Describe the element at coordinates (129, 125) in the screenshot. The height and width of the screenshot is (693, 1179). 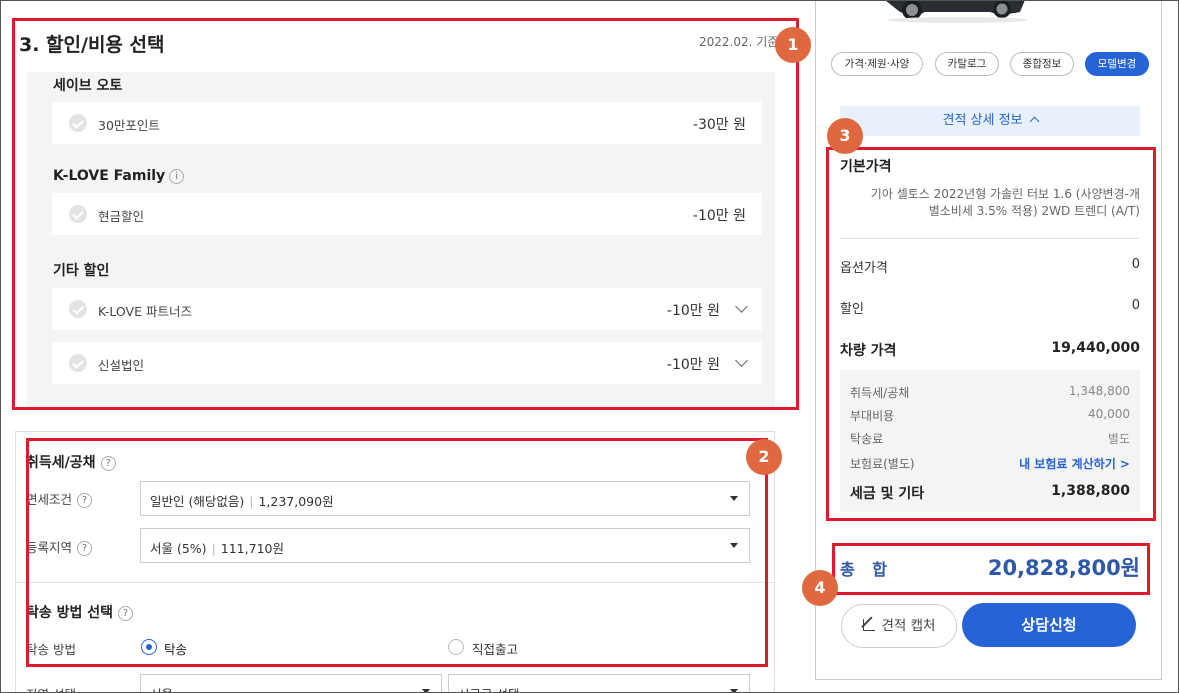
I see `discount-item-label: 30만포인트` at that location.